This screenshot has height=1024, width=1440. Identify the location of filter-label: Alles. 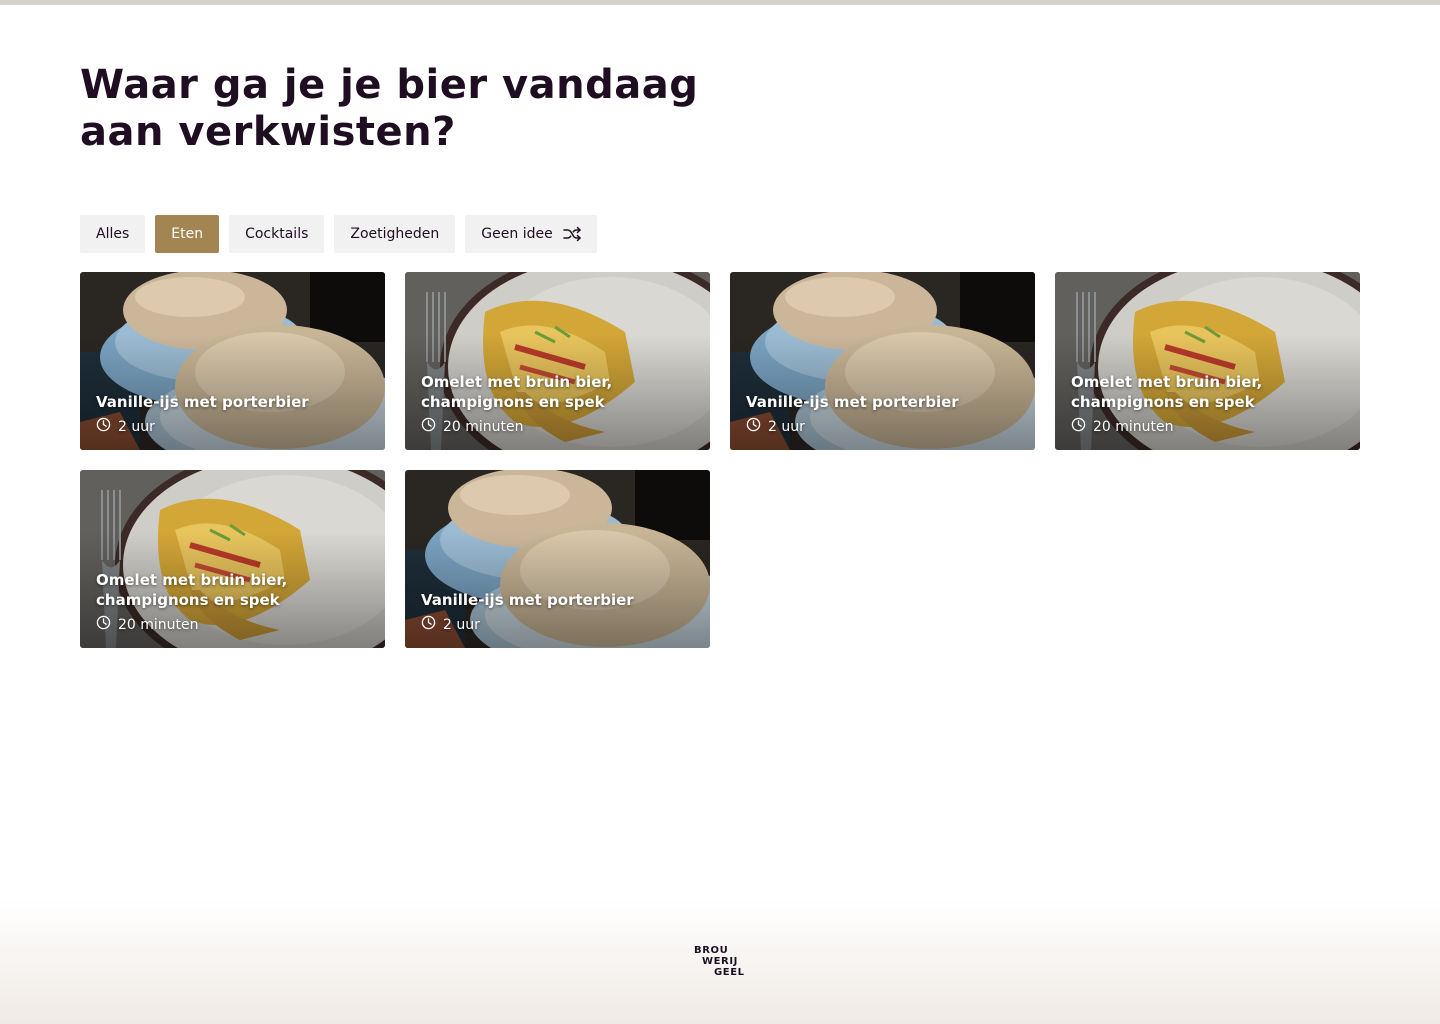
(113, 234).